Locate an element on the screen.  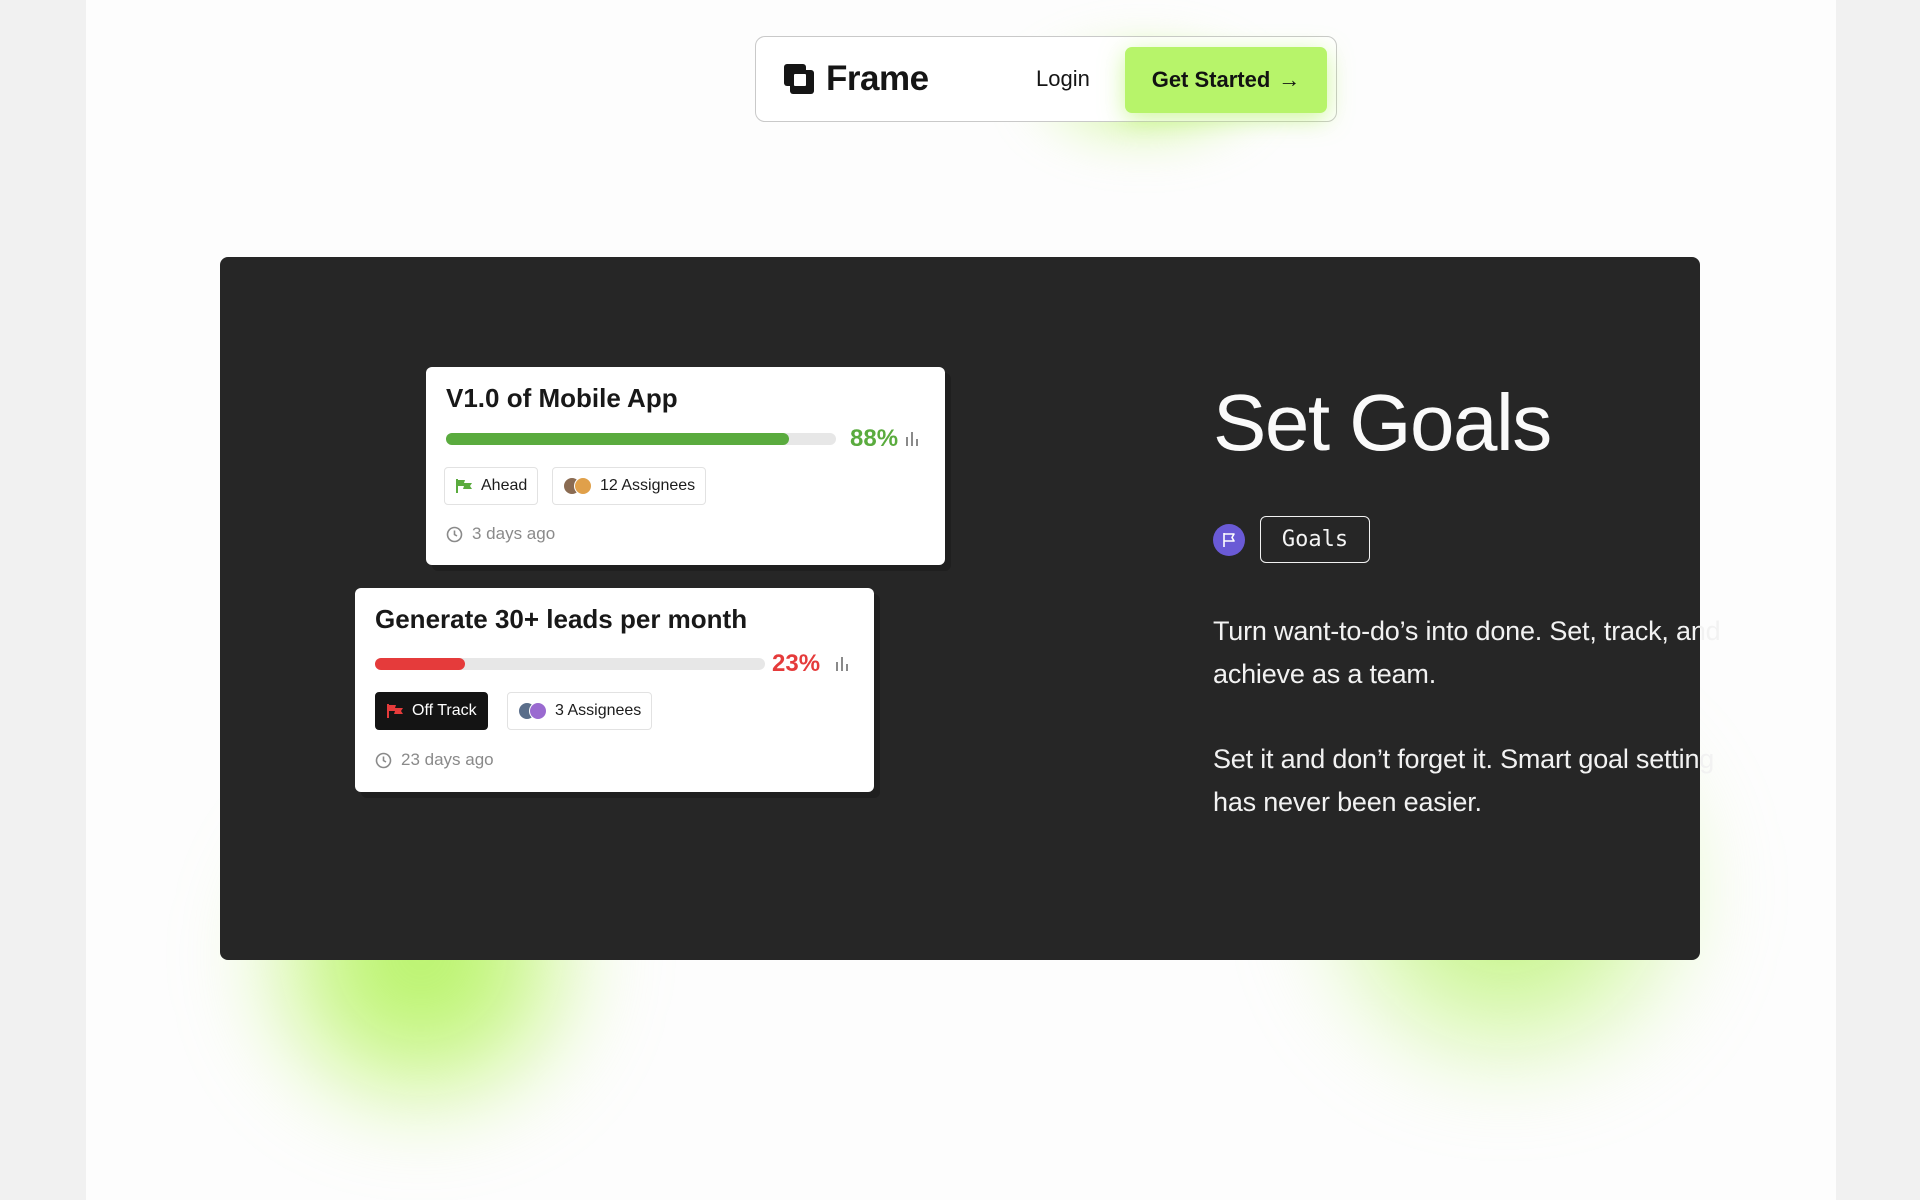
updated-time: 23 days ago is located at coordinates (434, 760).